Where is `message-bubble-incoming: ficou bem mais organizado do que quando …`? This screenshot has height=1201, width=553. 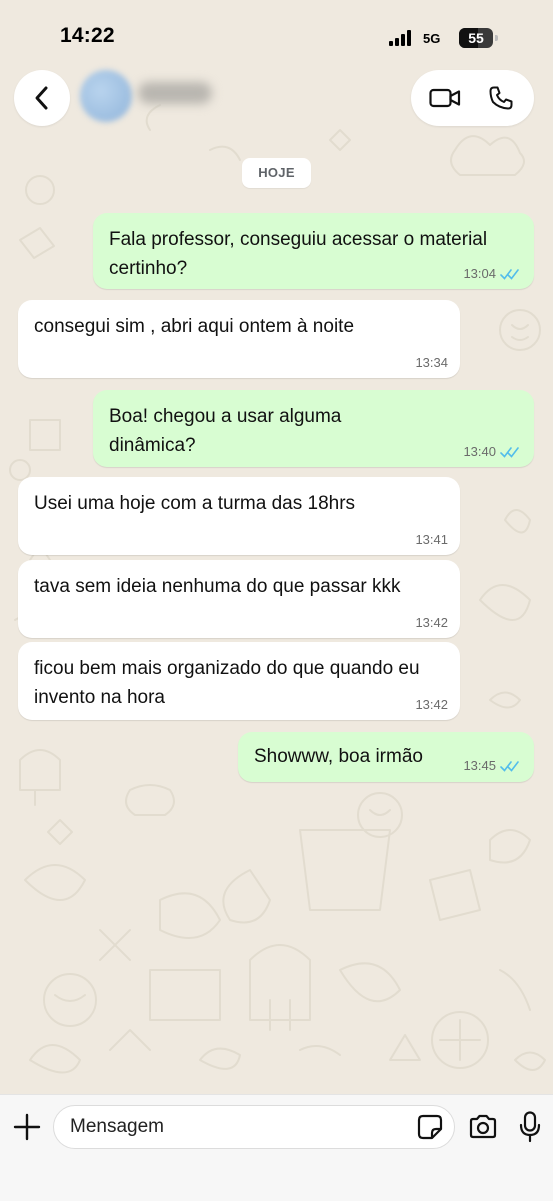 message-bubble-incoming: ficou bem mais organizado do que quando … is located at coordinates (239, 681).